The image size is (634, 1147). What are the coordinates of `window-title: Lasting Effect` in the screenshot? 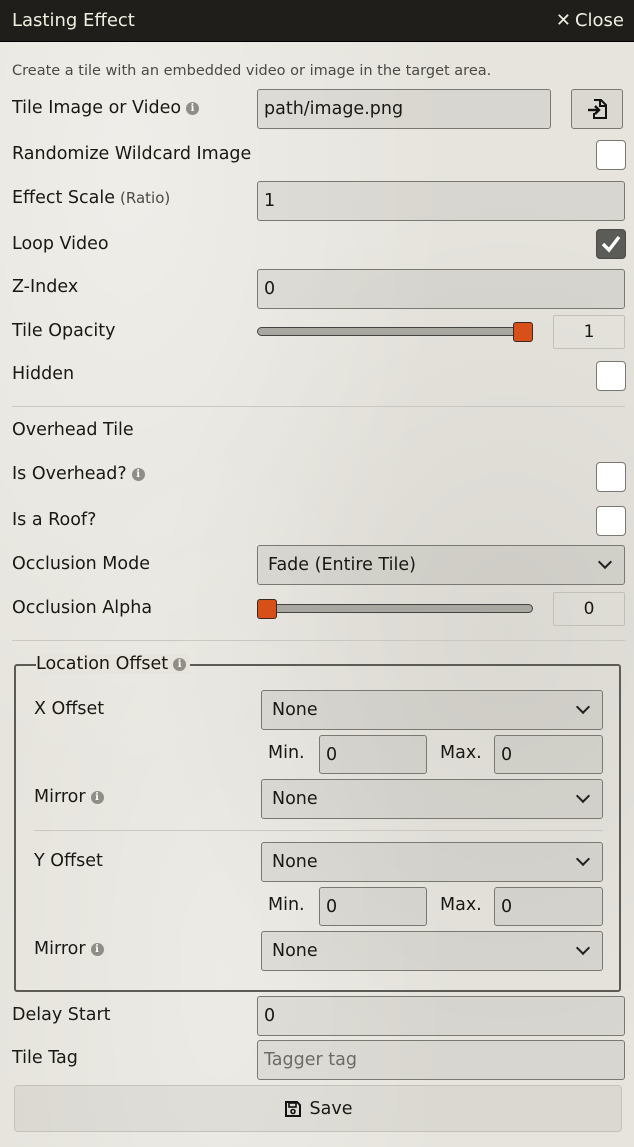 It's located at (73, 20).